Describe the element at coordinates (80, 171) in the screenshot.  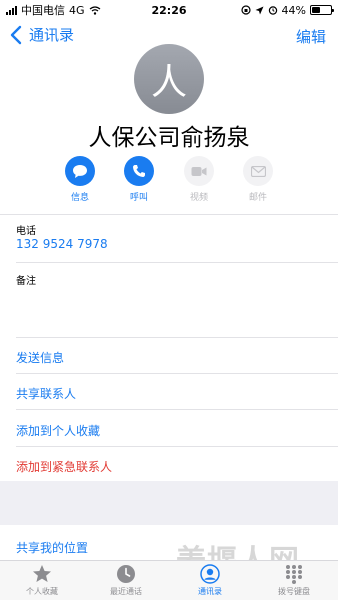
I see `message-icon` at that location.